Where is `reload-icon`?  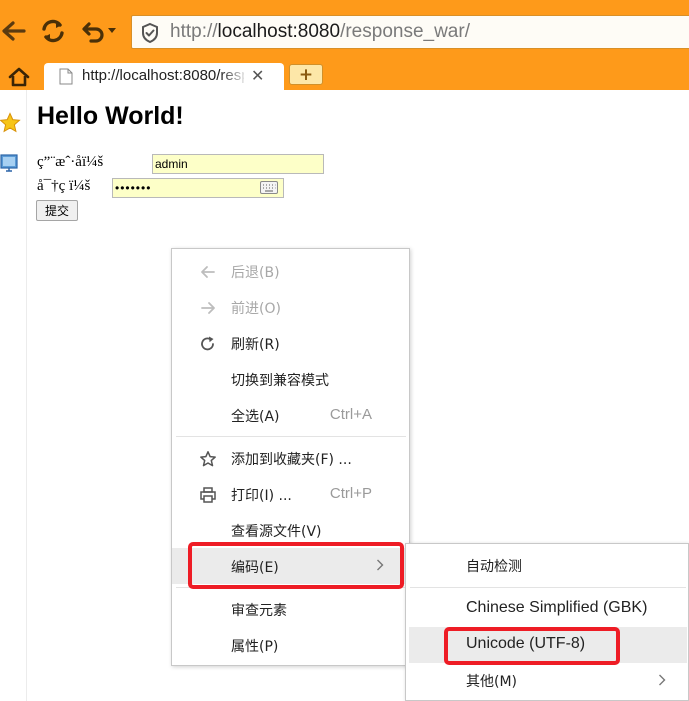 reload-icon is located at coordinates (53, 31).